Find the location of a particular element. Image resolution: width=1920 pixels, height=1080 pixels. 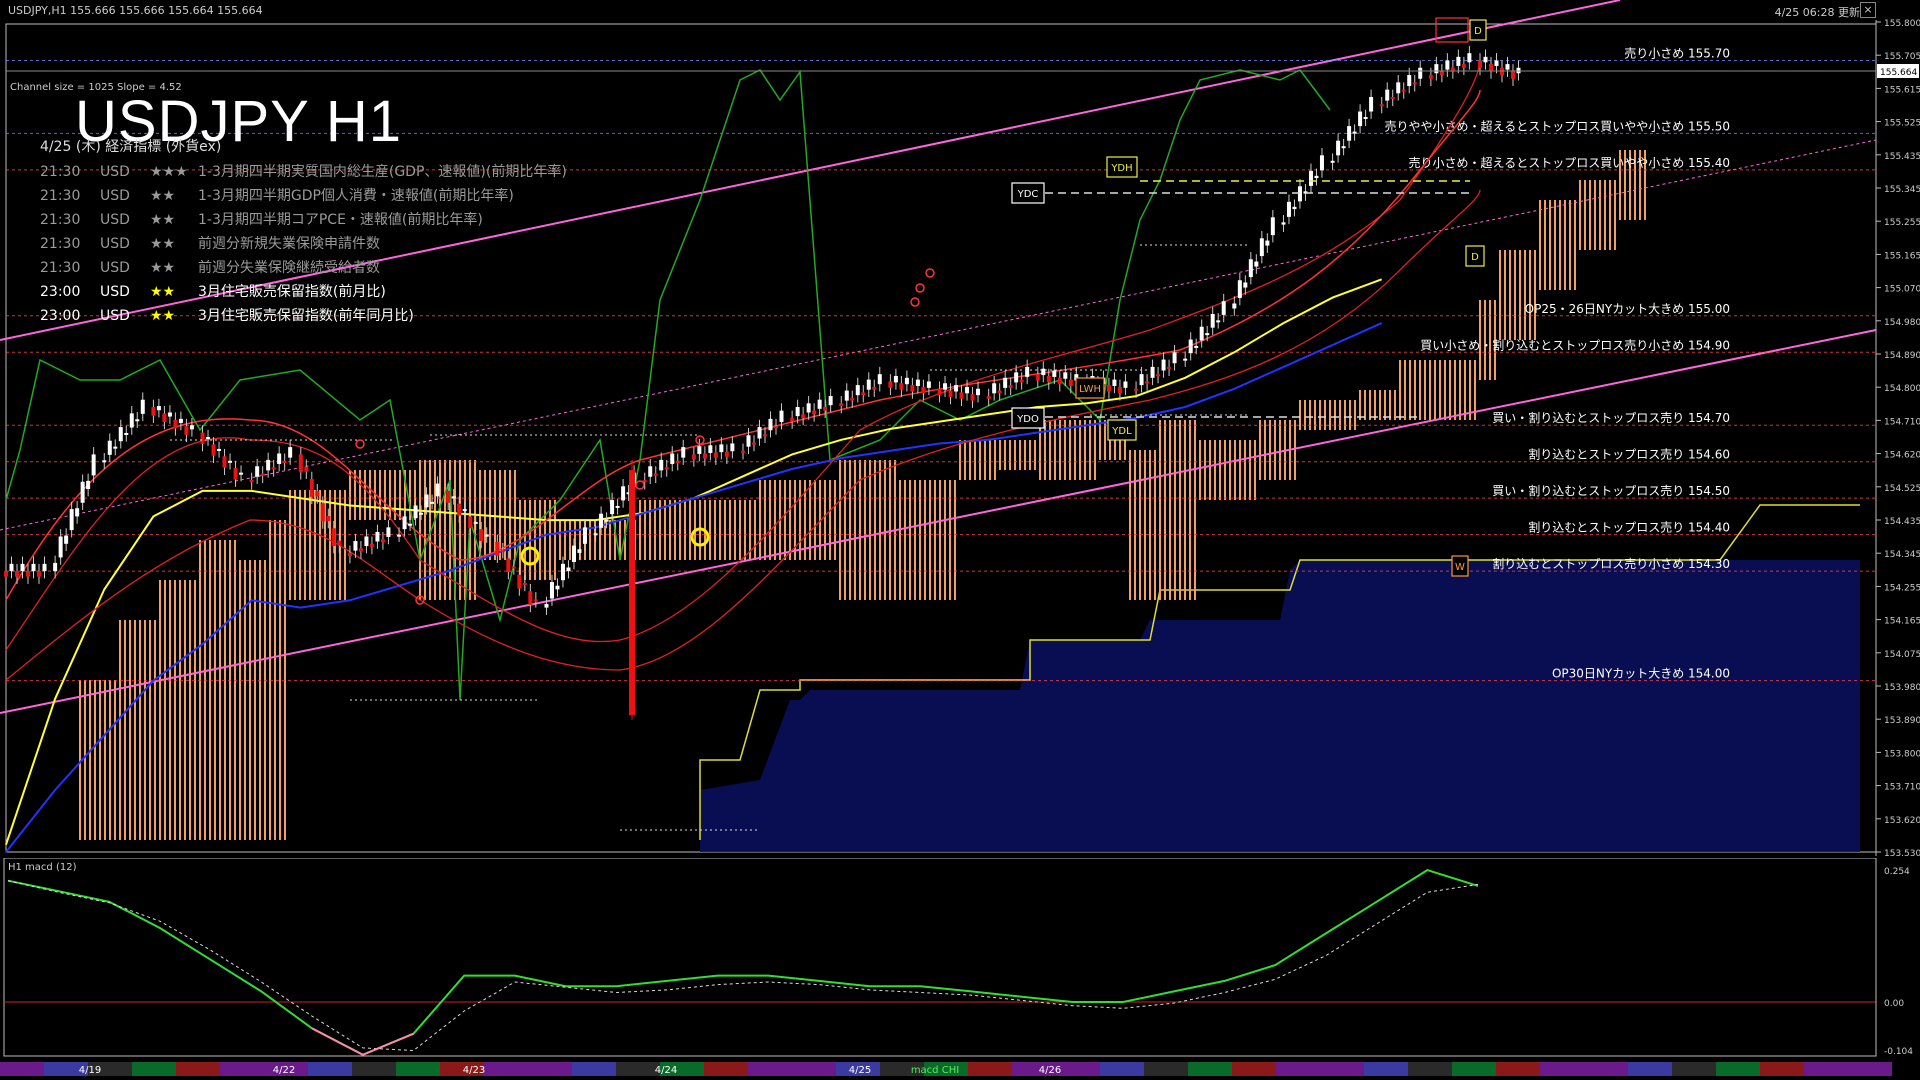

ydl-marker-label: YDL is located at coordinates (1121, 431).